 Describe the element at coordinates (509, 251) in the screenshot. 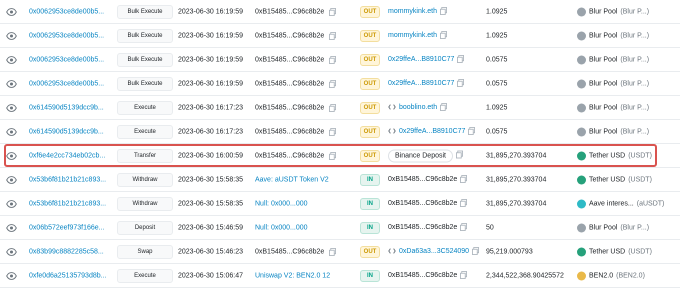

I see `token-amount: 95,219.000793` at that location.